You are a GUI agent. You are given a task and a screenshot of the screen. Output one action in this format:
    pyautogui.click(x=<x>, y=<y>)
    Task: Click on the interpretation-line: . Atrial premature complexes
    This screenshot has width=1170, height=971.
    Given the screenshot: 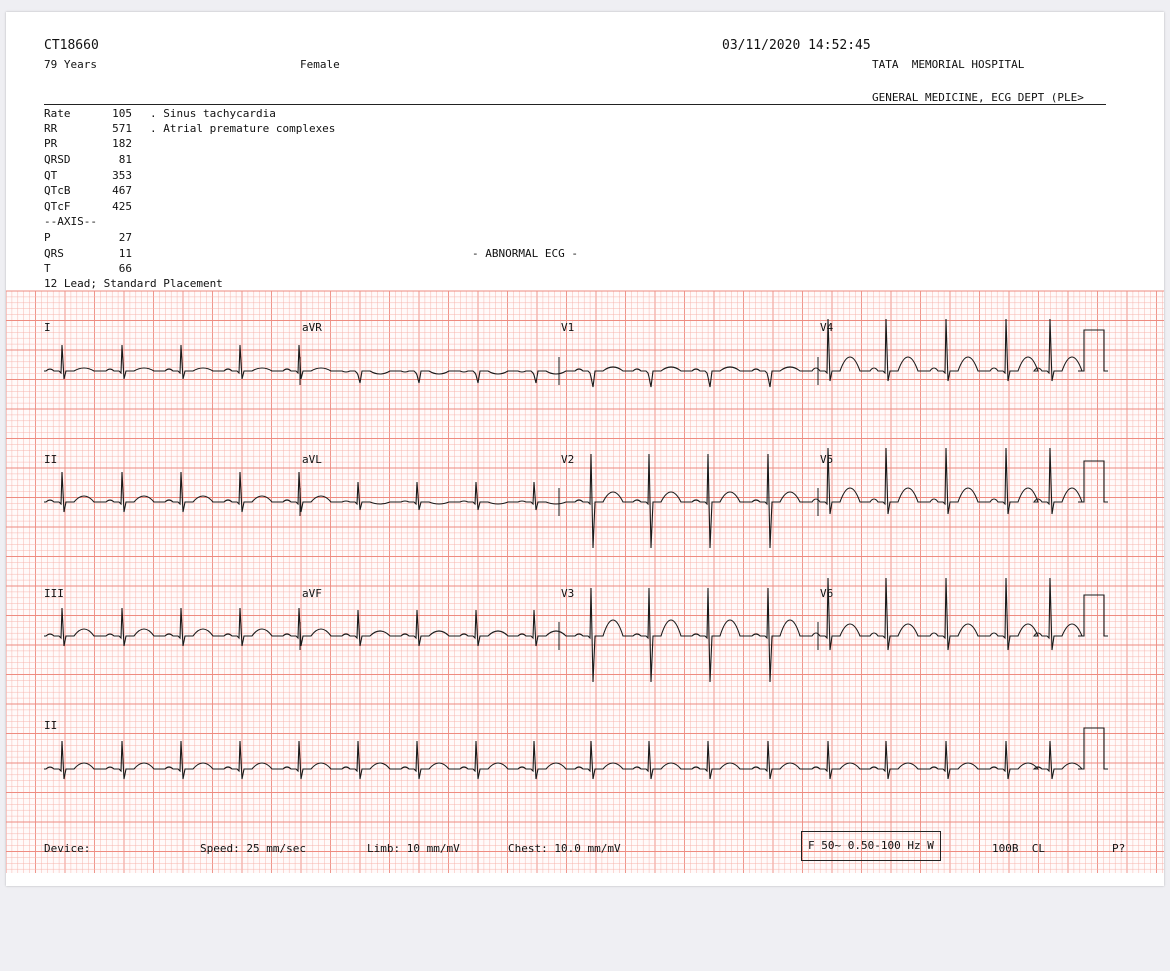 What is the action you would take?
    pyautogui.click(x=243, y=128)
    